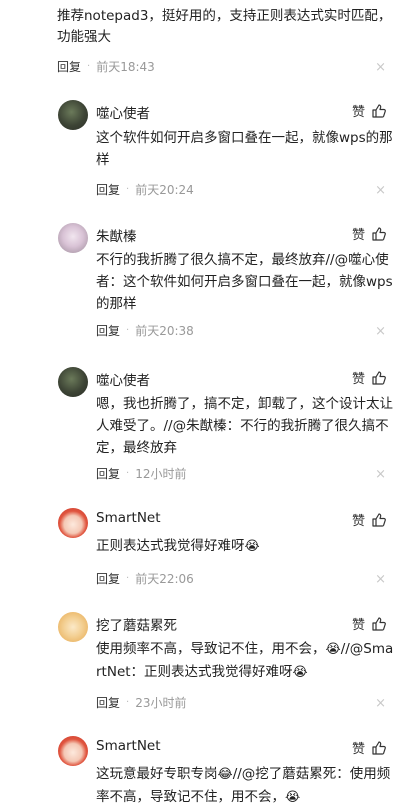 Image resolution: width=419 pixels, height=809 pixels. I want to click on comment-meta: 回复 · 前天20:24, so click(145, 189).